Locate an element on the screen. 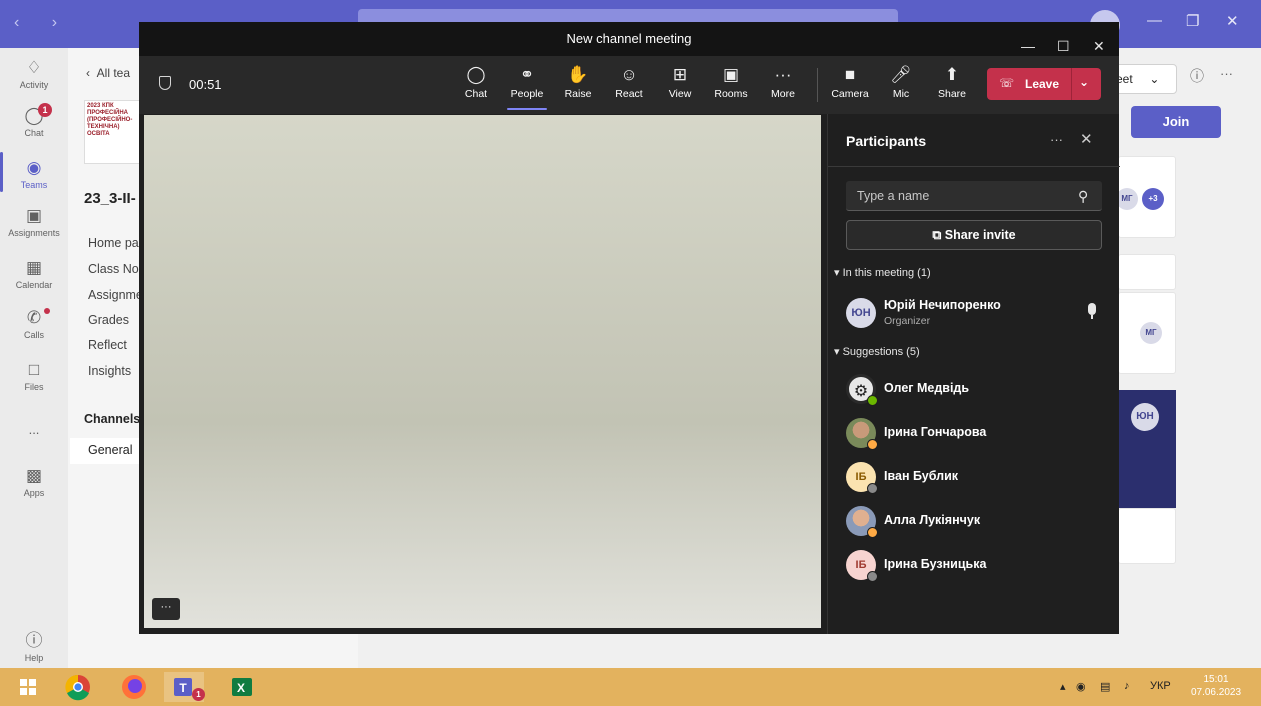  meeting-title-bar: New channel meeting — ☐ ✕ is located at coordinates (629, 39).